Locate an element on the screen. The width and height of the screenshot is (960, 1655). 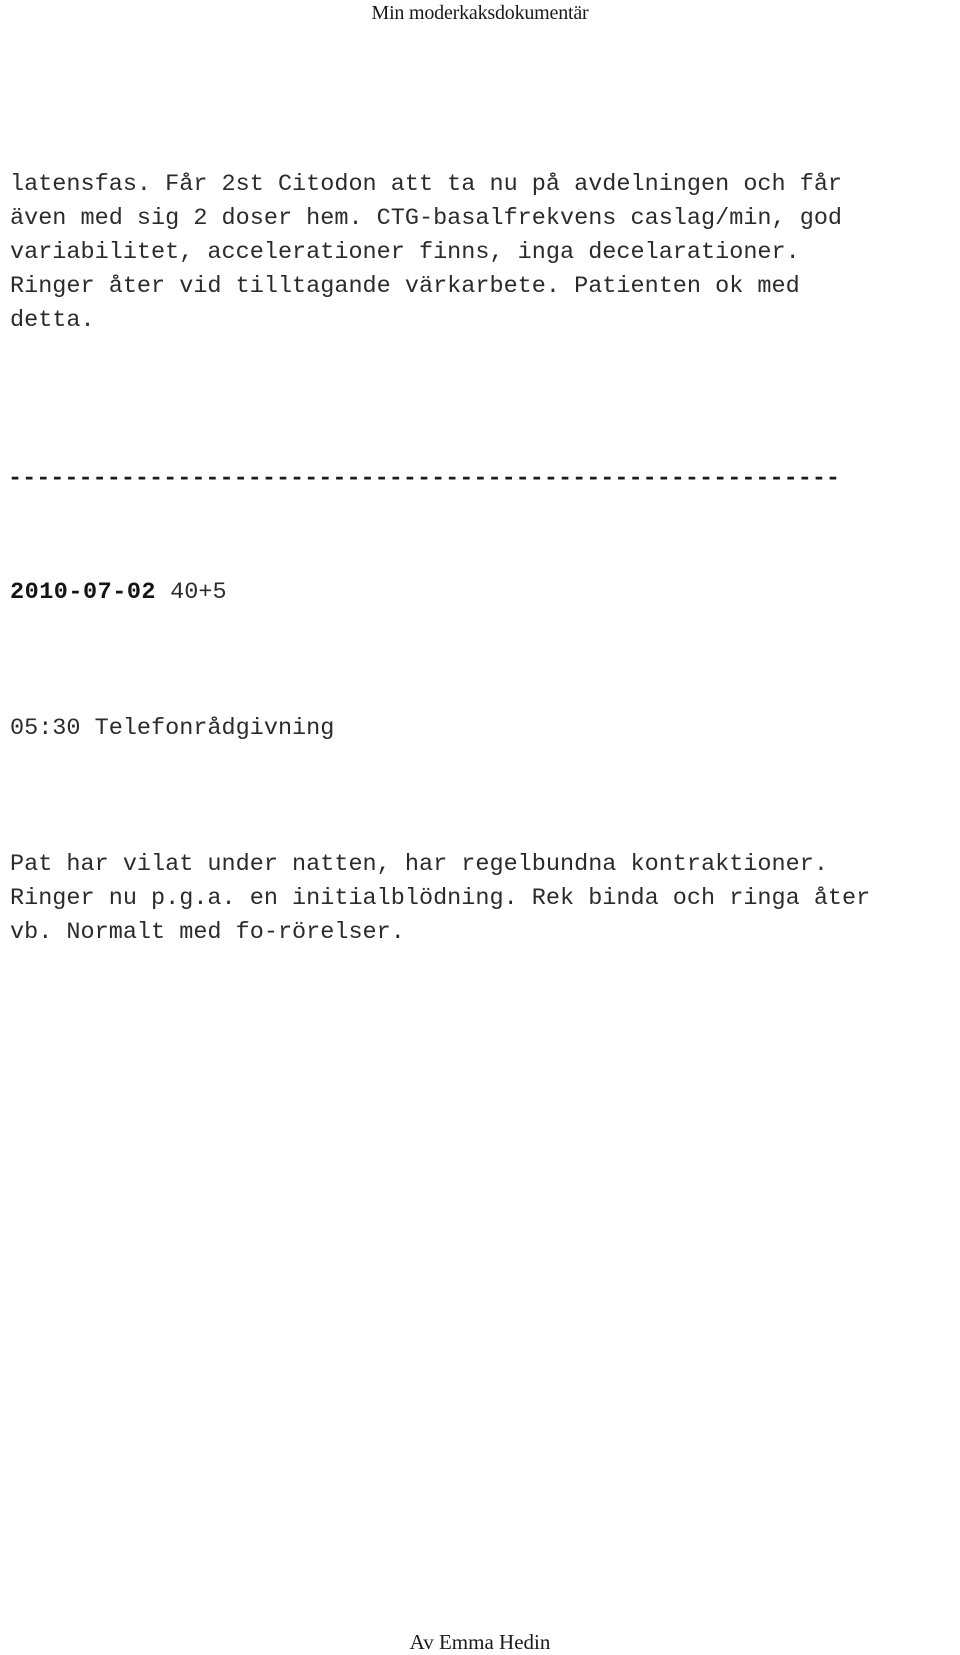
page-header-title: Min moderkaksdokumentär is located at coordinates (480, 13).